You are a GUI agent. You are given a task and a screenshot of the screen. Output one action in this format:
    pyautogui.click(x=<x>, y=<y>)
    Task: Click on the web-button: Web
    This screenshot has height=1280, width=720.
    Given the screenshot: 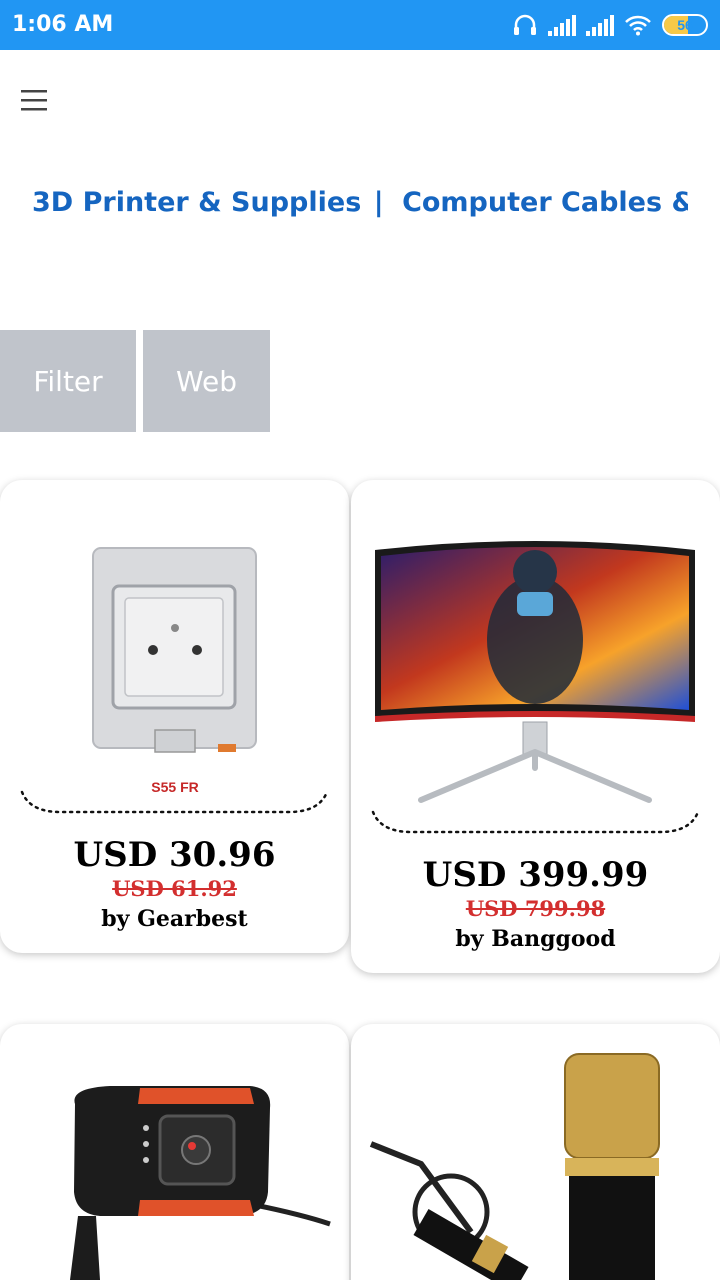 What is the action you would take?
    pyautogui.click(x=206, y=381)
    